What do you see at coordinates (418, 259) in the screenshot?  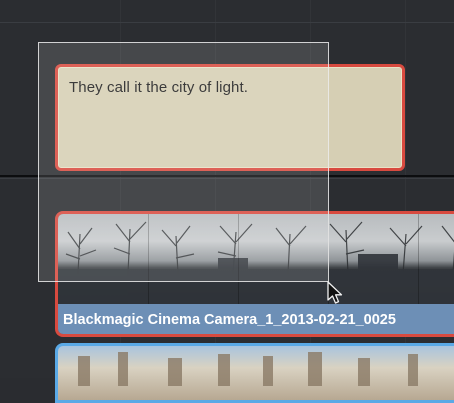 I see `thumbnail-divider` at bounding box center [418, 259].